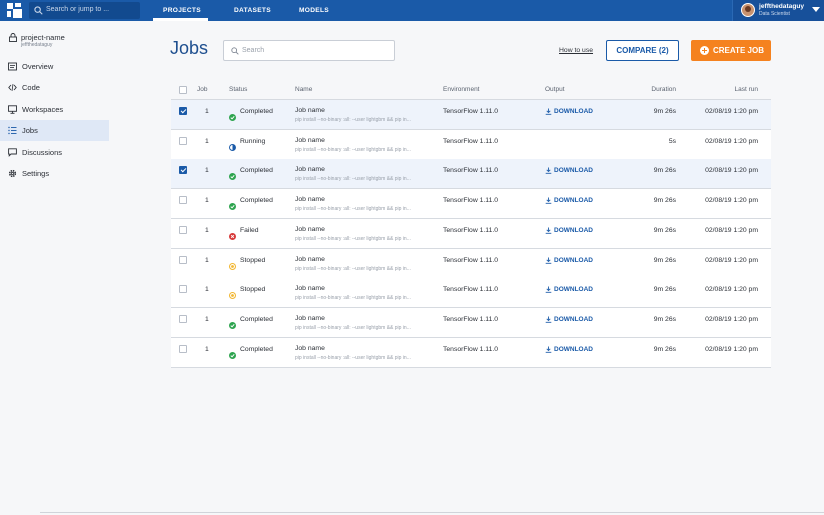  I want to click on col-last-run: Last run, so click(747, 89).